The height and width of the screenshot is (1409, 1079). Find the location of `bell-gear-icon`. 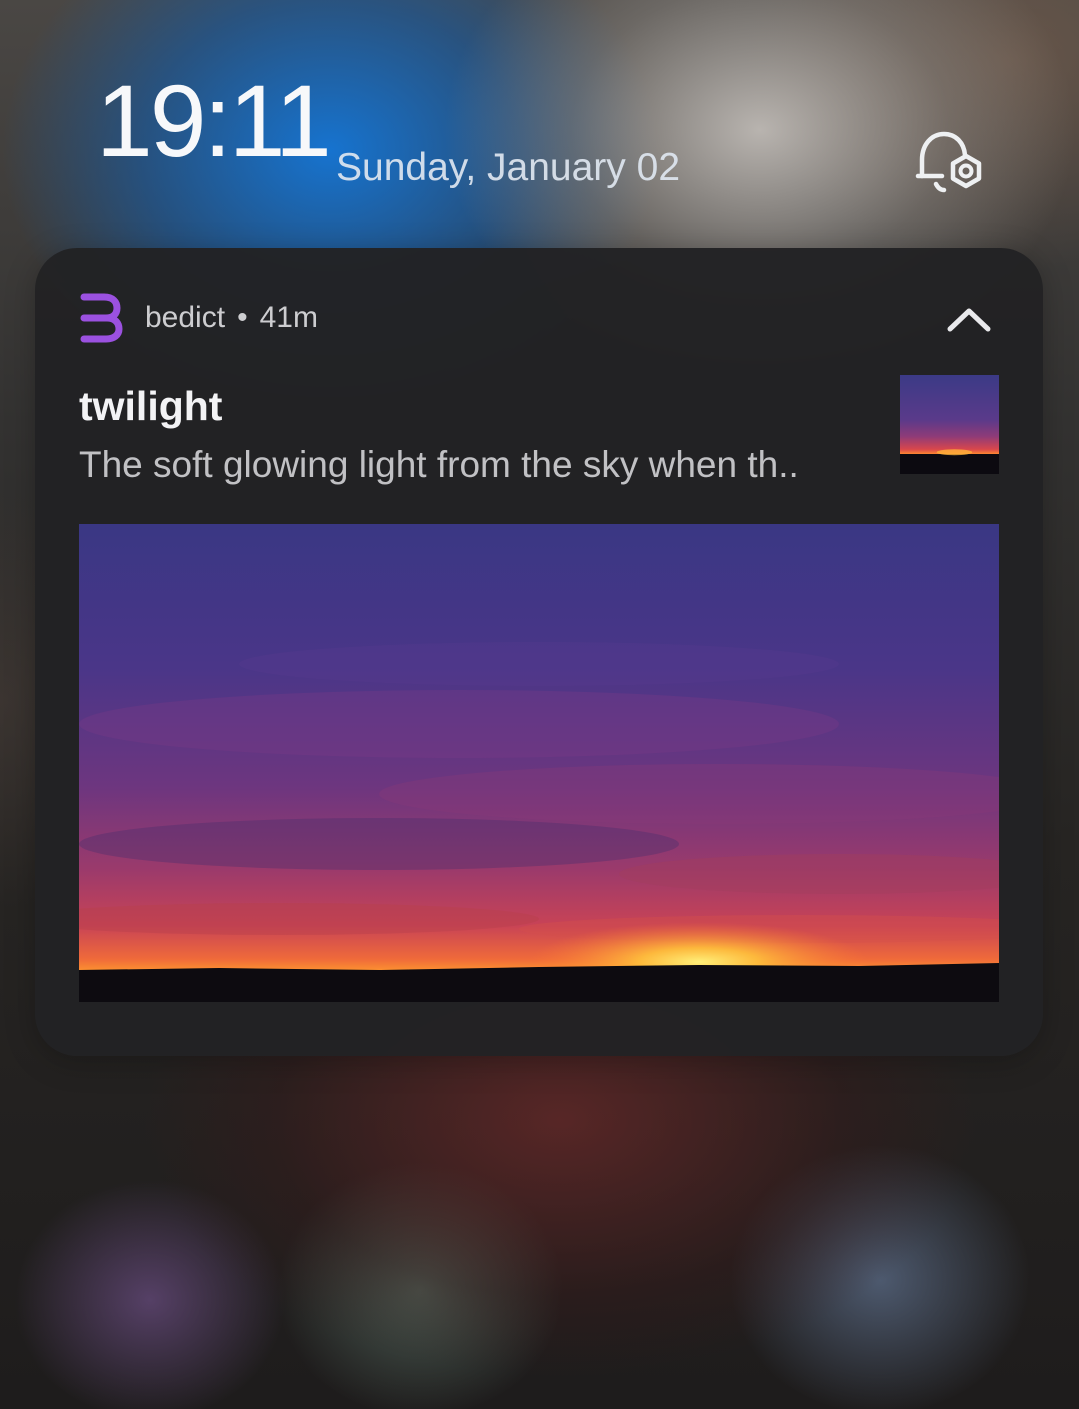

bell-gear-icon is located at coordinates (950, 162).